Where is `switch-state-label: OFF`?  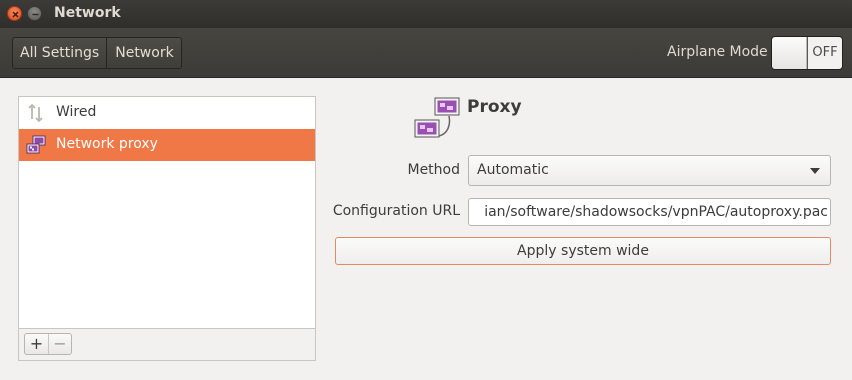 switch-state-label: OFF is located at coordinates (825, 53).